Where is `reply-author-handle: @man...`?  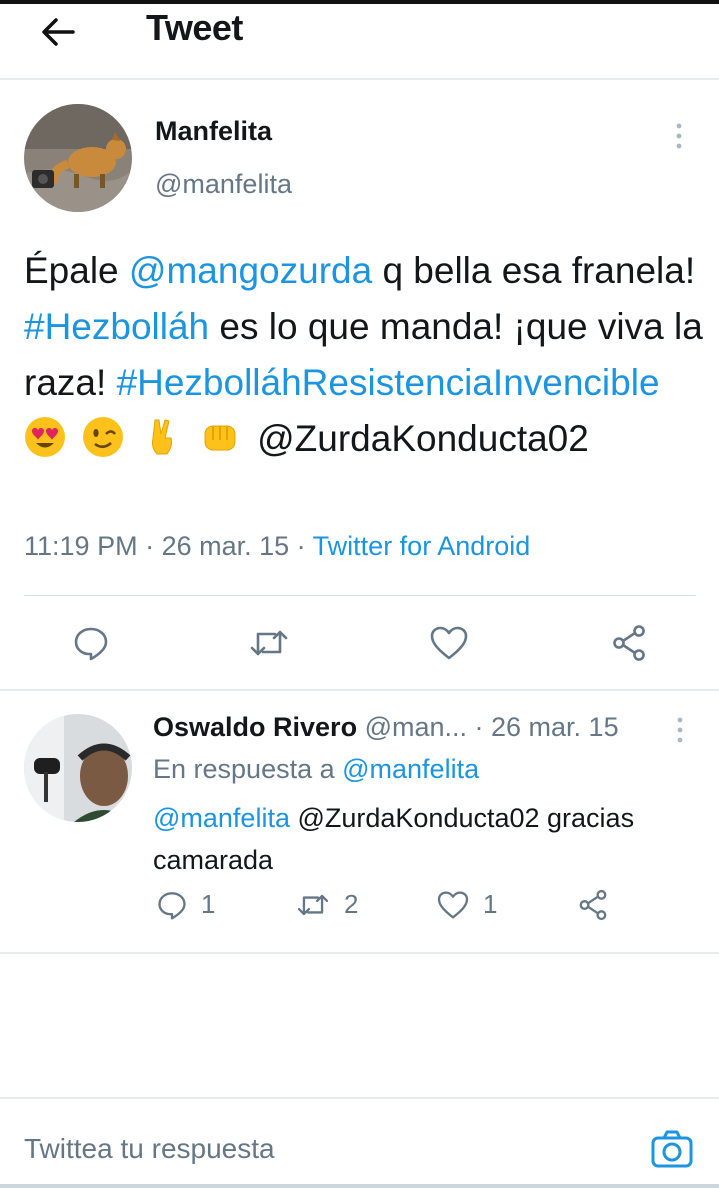
reply-author-handle: @man... is located at coordinates (416, 727).